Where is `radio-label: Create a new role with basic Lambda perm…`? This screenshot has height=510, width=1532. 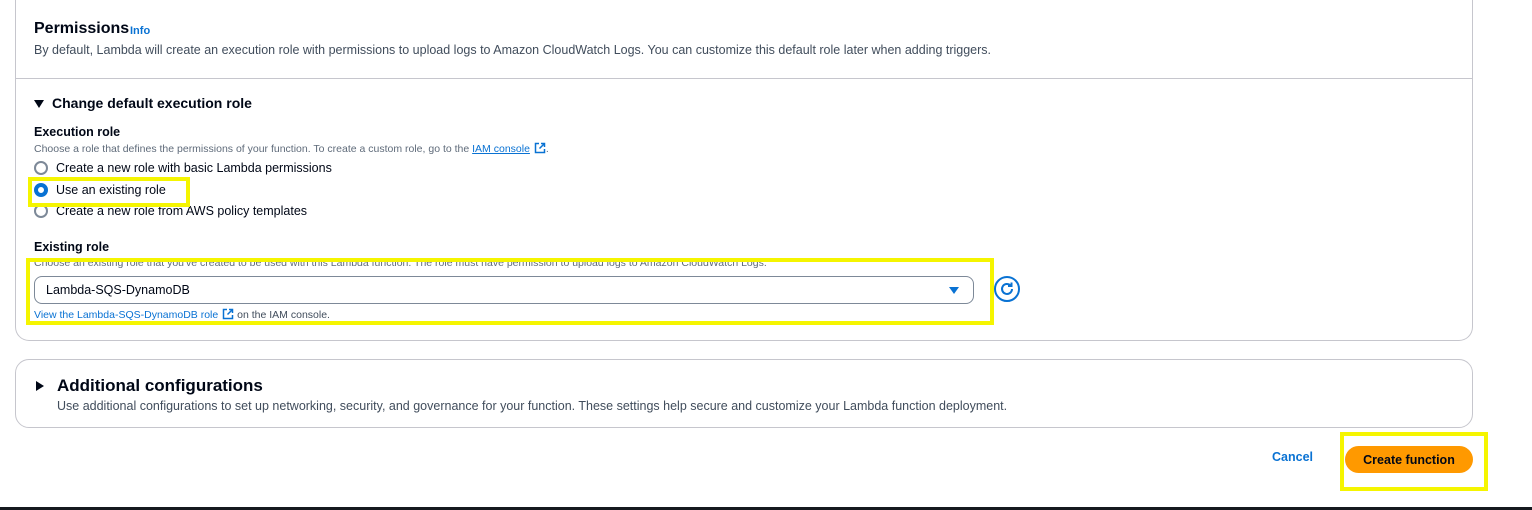 radio-label: Create a new role with basic Lambda perm… is located at coordinates (194, 168).